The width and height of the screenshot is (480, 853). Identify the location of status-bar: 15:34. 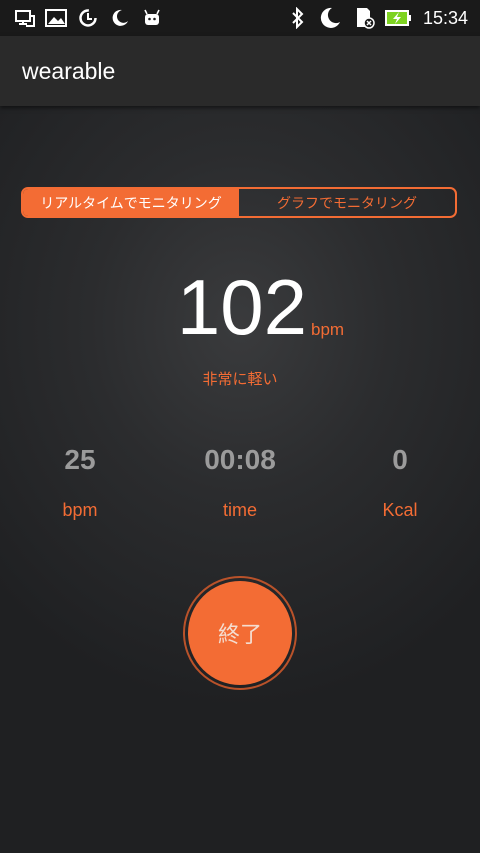
(240, 18).